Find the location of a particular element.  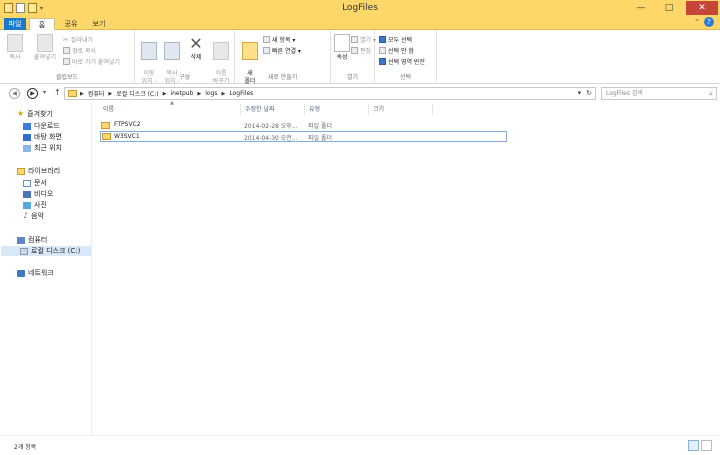

scissors-icon: ✂ is located at coordinates (66, 39).